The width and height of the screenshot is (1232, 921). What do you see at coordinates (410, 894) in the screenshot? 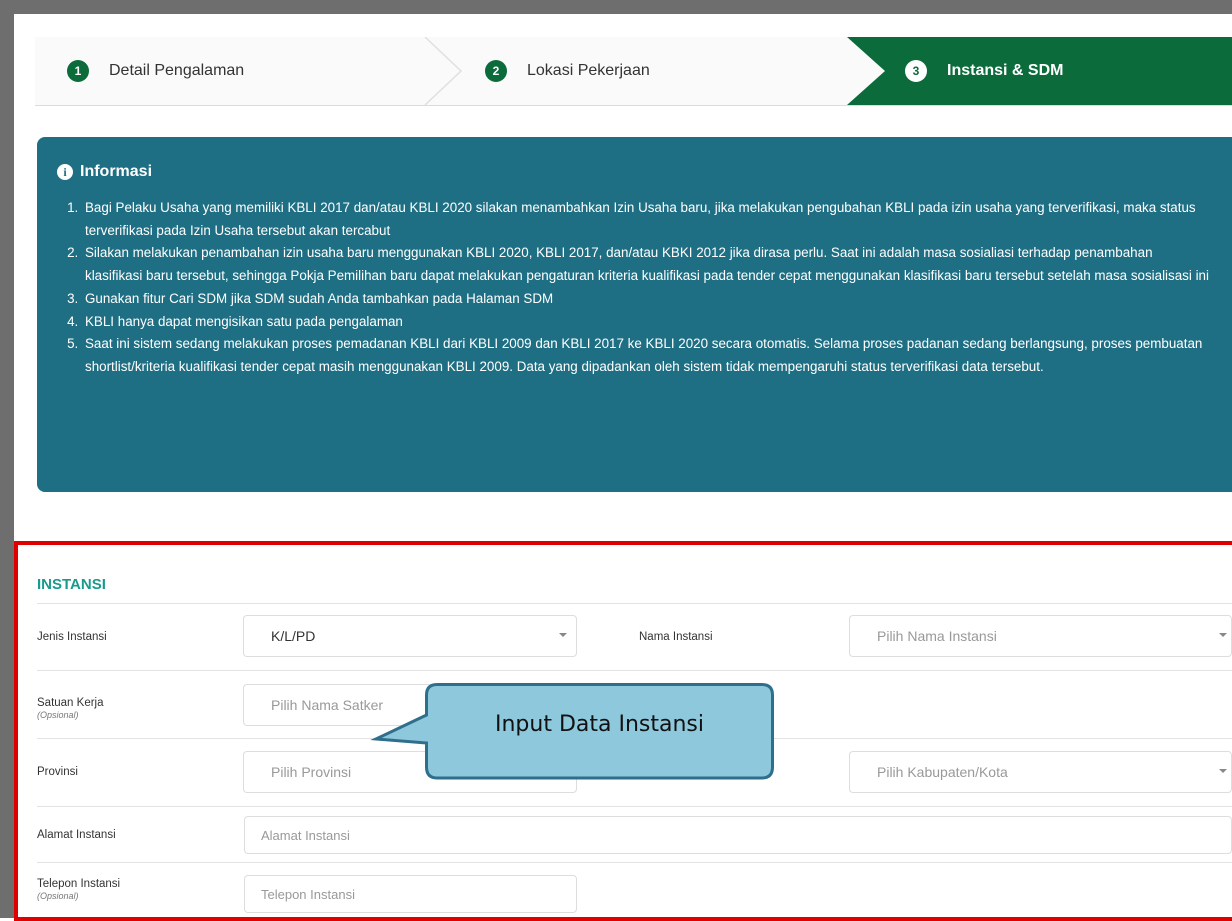
I see `telepon-instansi-input: Telepon Instansi` at bounding box center [410, 894].